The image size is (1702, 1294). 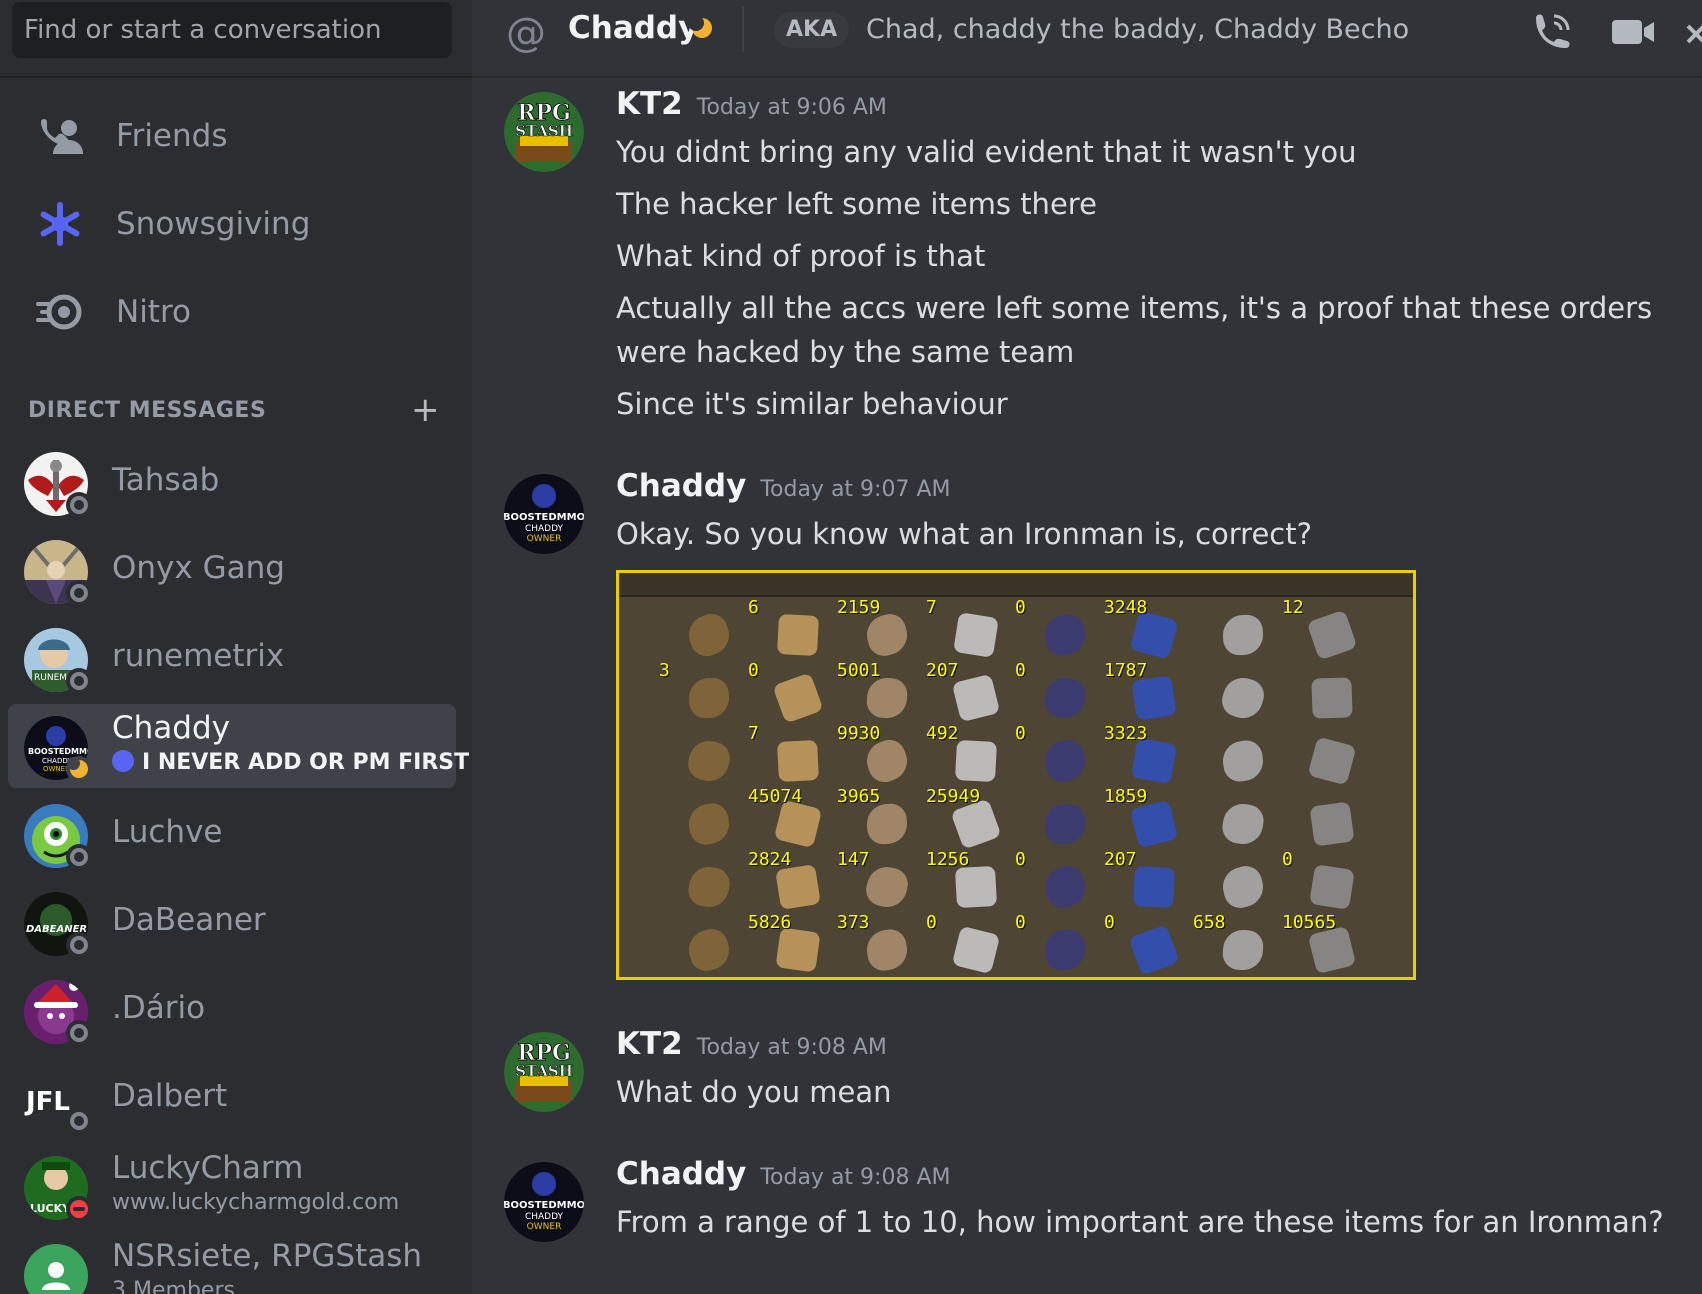 What do you see at coordinates (792, 944) in the screenshot?
I see `bank-item-slot: 5826` at bounding box center [792, 944].